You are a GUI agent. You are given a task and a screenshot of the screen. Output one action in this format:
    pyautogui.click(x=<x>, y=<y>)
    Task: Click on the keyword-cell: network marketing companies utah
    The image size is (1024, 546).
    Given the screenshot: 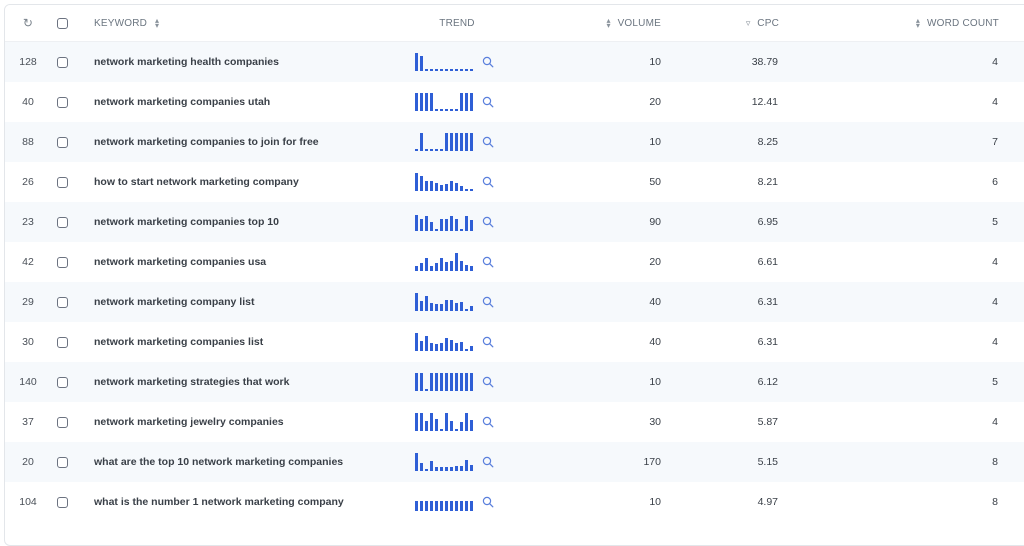 What is the action you would take?
    pyautogui.click(x=244, y=102)
    